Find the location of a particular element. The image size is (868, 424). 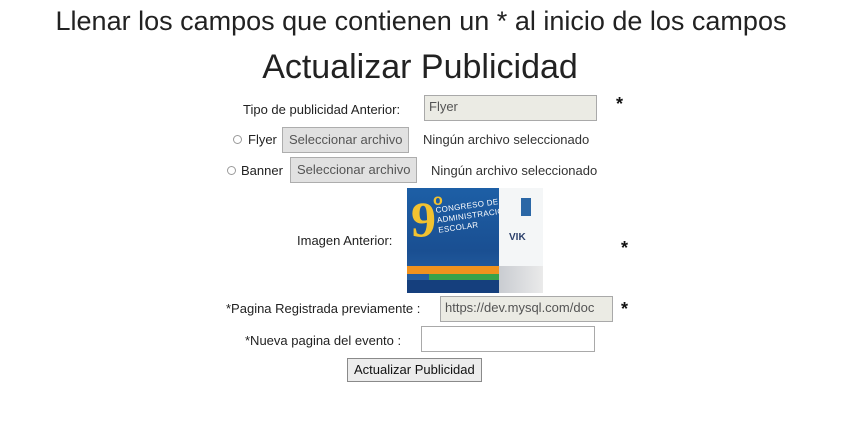

banner-radio is located at coordinates (231, 170).